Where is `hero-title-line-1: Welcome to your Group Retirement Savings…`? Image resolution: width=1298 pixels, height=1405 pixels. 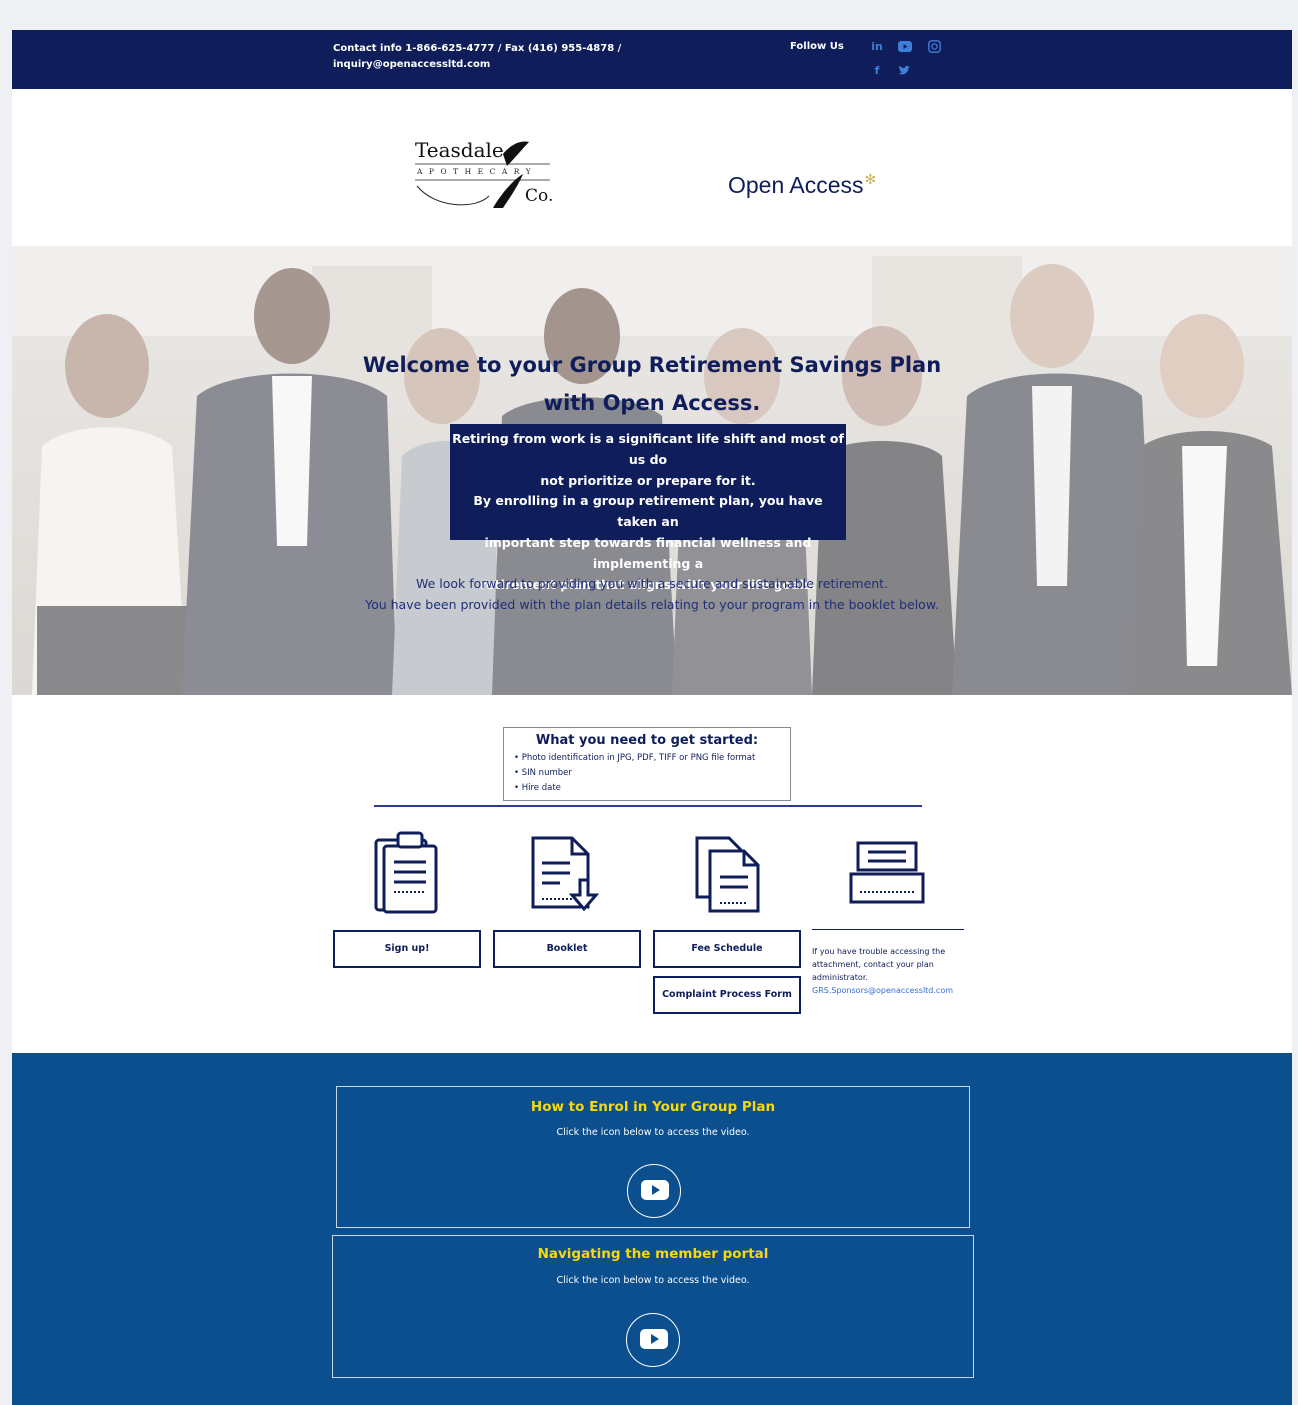
hero-title-line-1: Welcome to your Group Retirement Savings… is located at coordinates (652, 365).